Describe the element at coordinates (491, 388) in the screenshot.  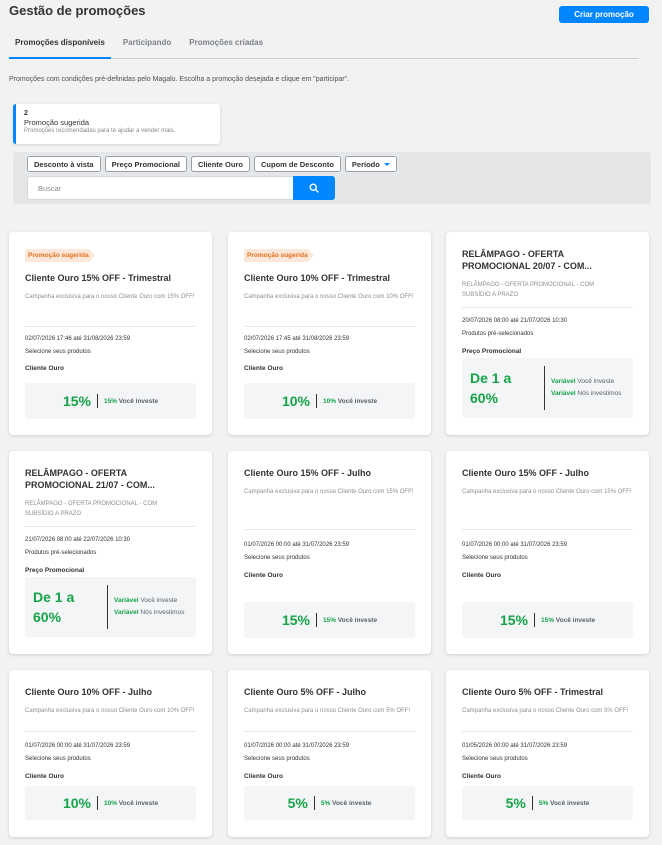
I see `discount-range: De 1 a 60%` at that location.